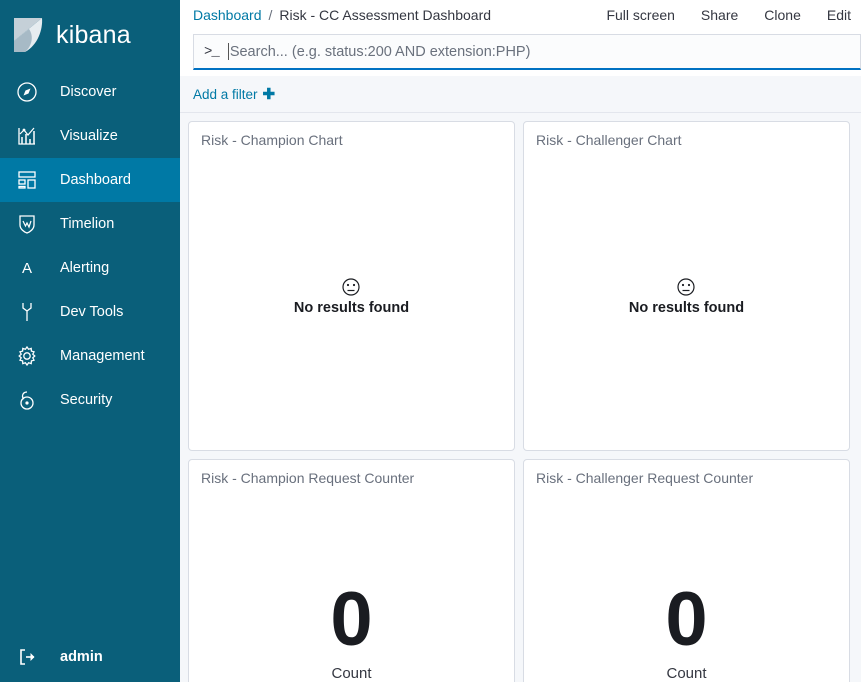 This screenshot has width=861, height=682. Describe the element at coordinates (27, 356) in the screenshot. I see `gear-icon` at that location.